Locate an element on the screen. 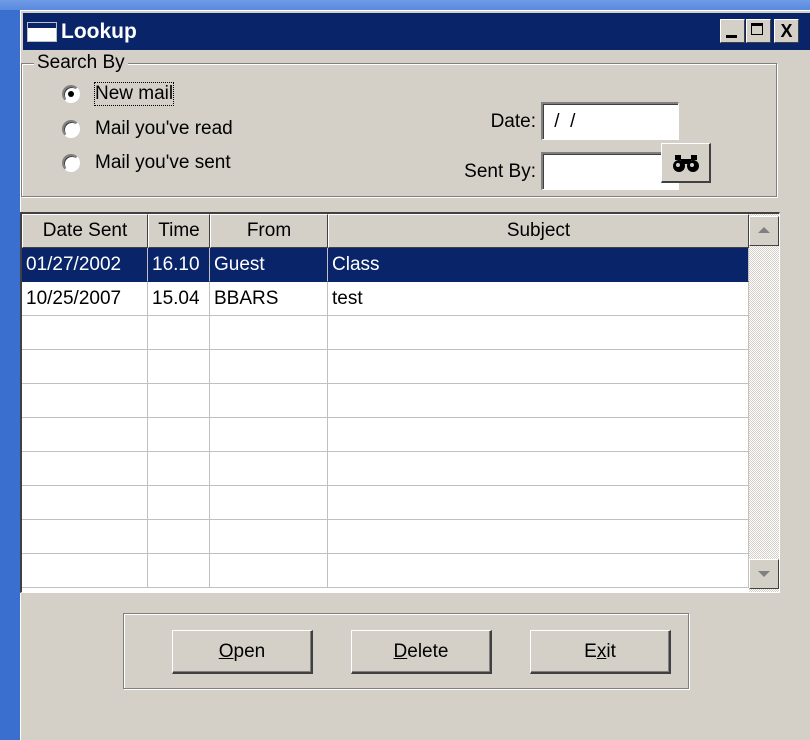 The image size is (810, 740). find-sender-button is located at coordinates (686, 163).